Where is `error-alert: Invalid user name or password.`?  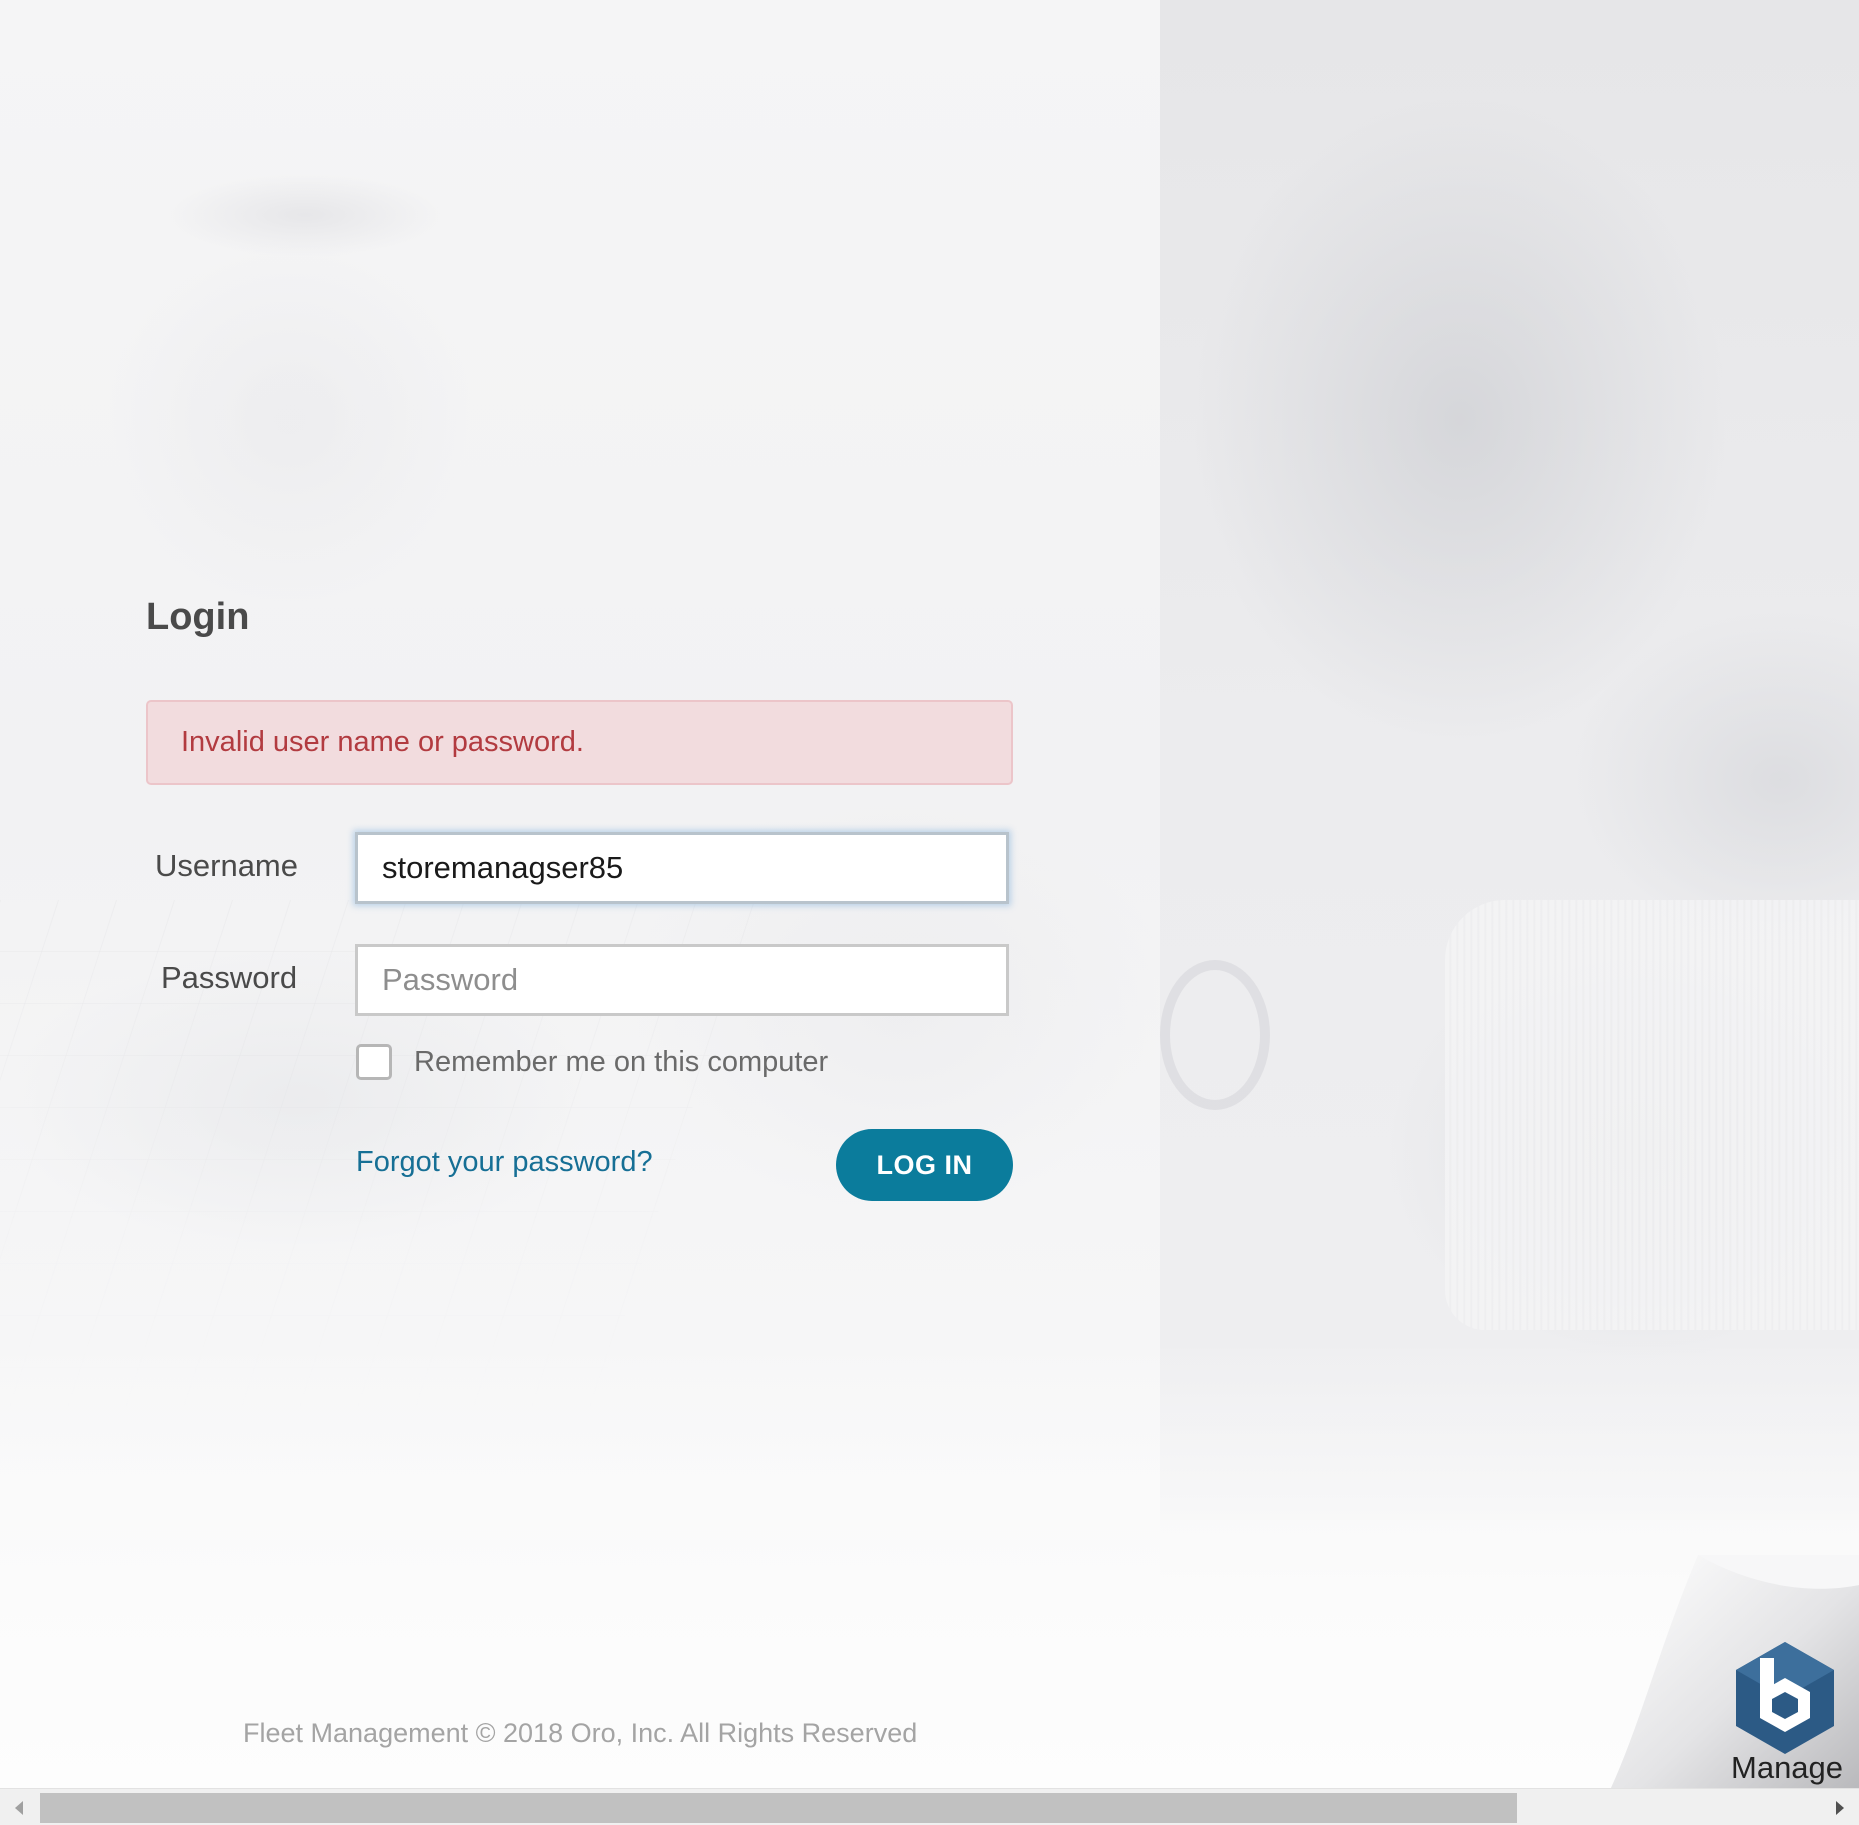
error-alert: Invalid user name or password. is located at coordinates (579, 742).